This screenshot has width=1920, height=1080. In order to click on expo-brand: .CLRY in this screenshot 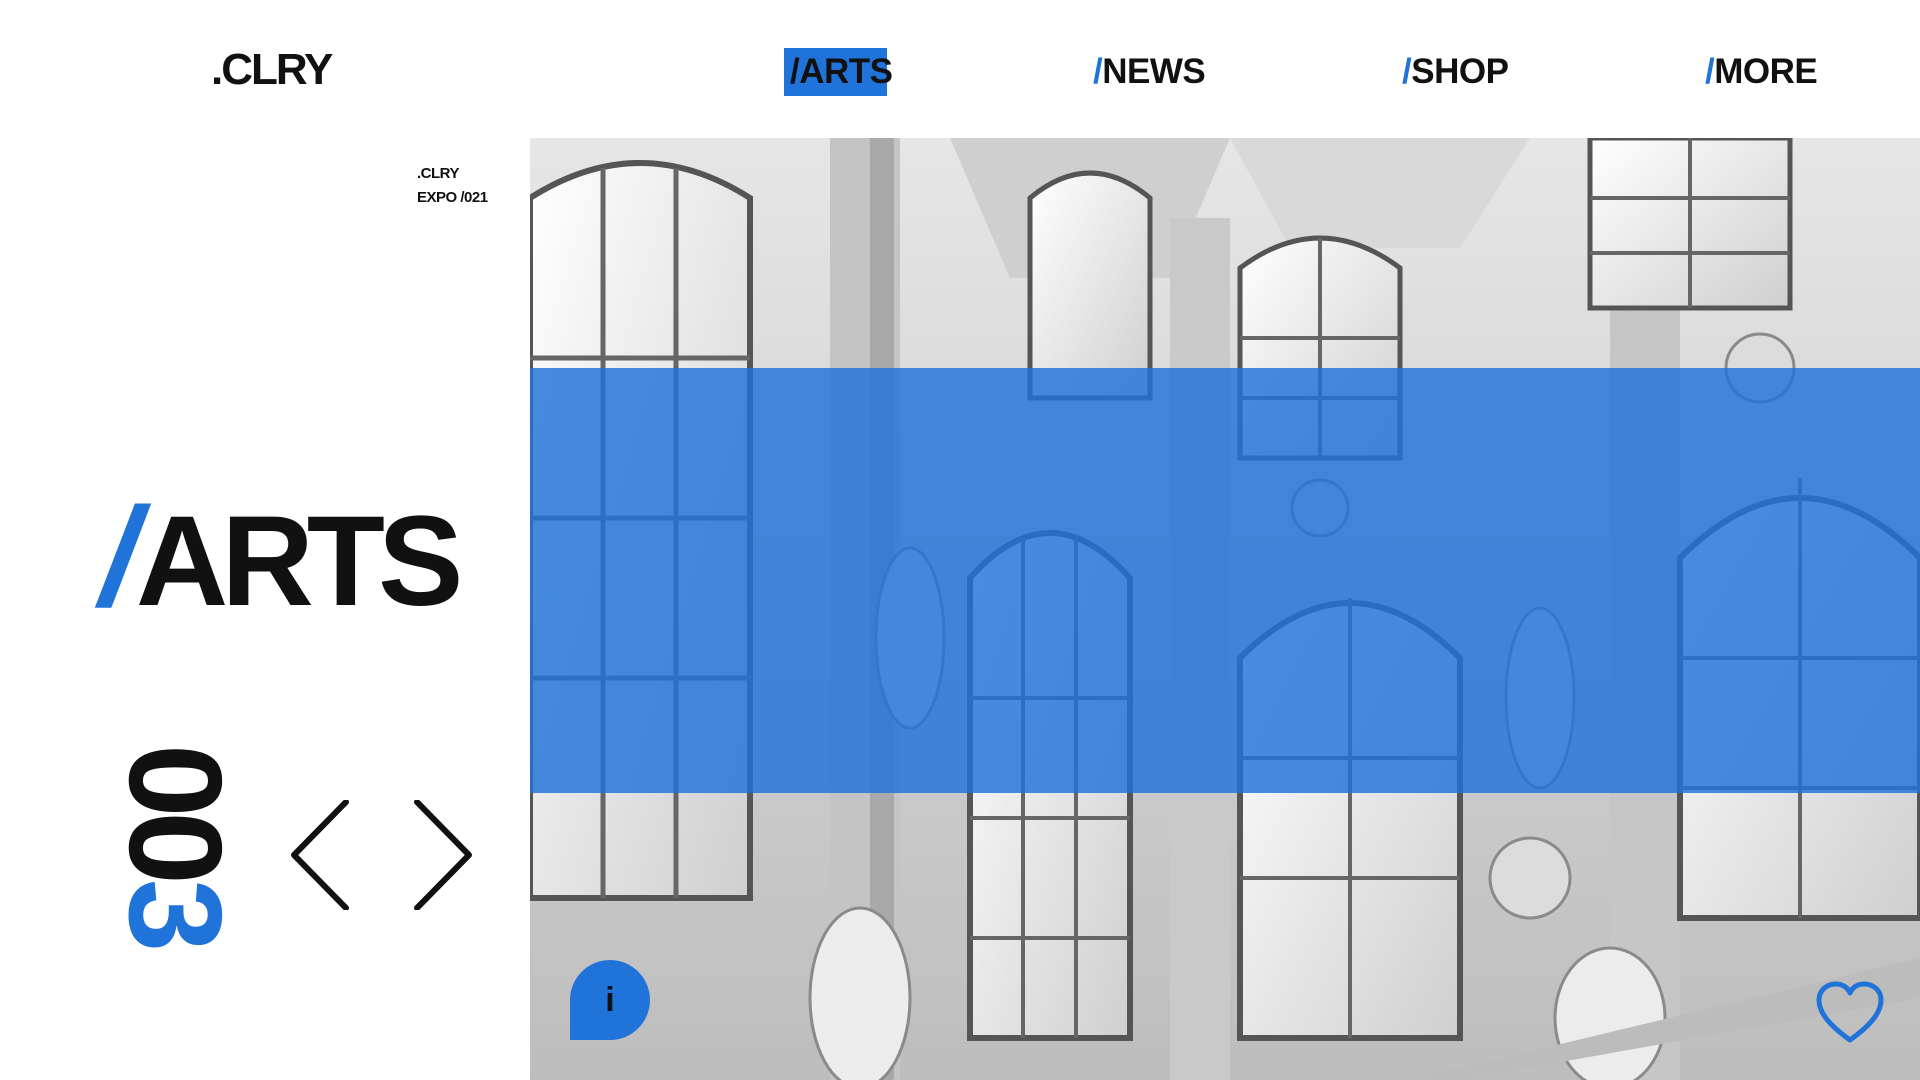, I will do `click(438, 173)`.